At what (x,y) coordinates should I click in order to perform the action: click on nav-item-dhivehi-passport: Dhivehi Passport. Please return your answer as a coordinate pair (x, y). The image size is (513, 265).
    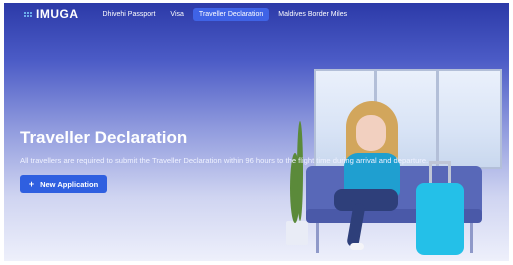
    Looking at the image, I should click on (129, 14).